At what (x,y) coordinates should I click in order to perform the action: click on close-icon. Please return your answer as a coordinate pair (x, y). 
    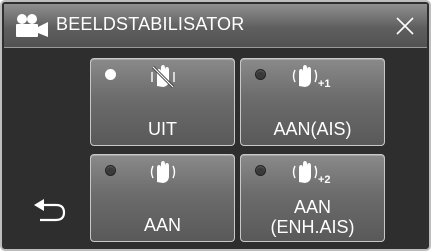
    Looking at the image, I should click on (405, 26).